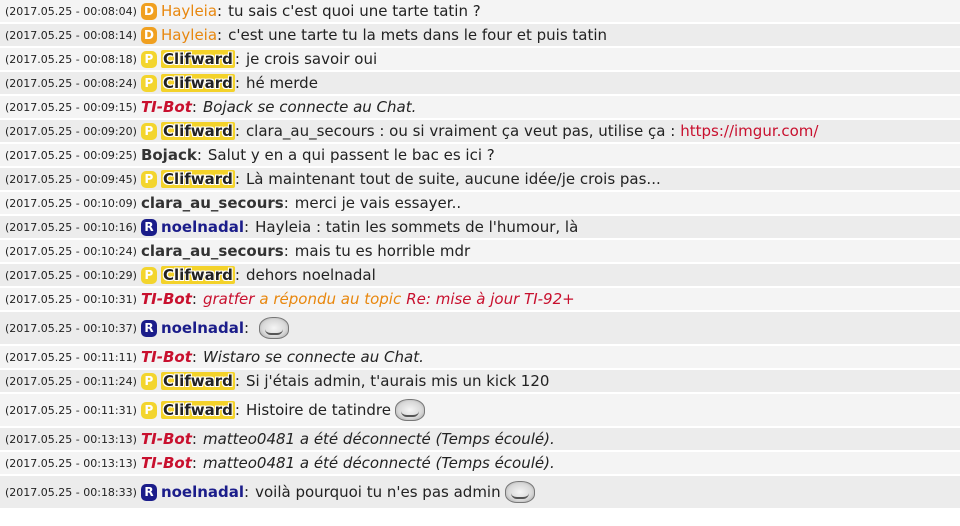 This screenshot has width=960, height=526. I want to click on message-text: hé merde, so click(281, 83).